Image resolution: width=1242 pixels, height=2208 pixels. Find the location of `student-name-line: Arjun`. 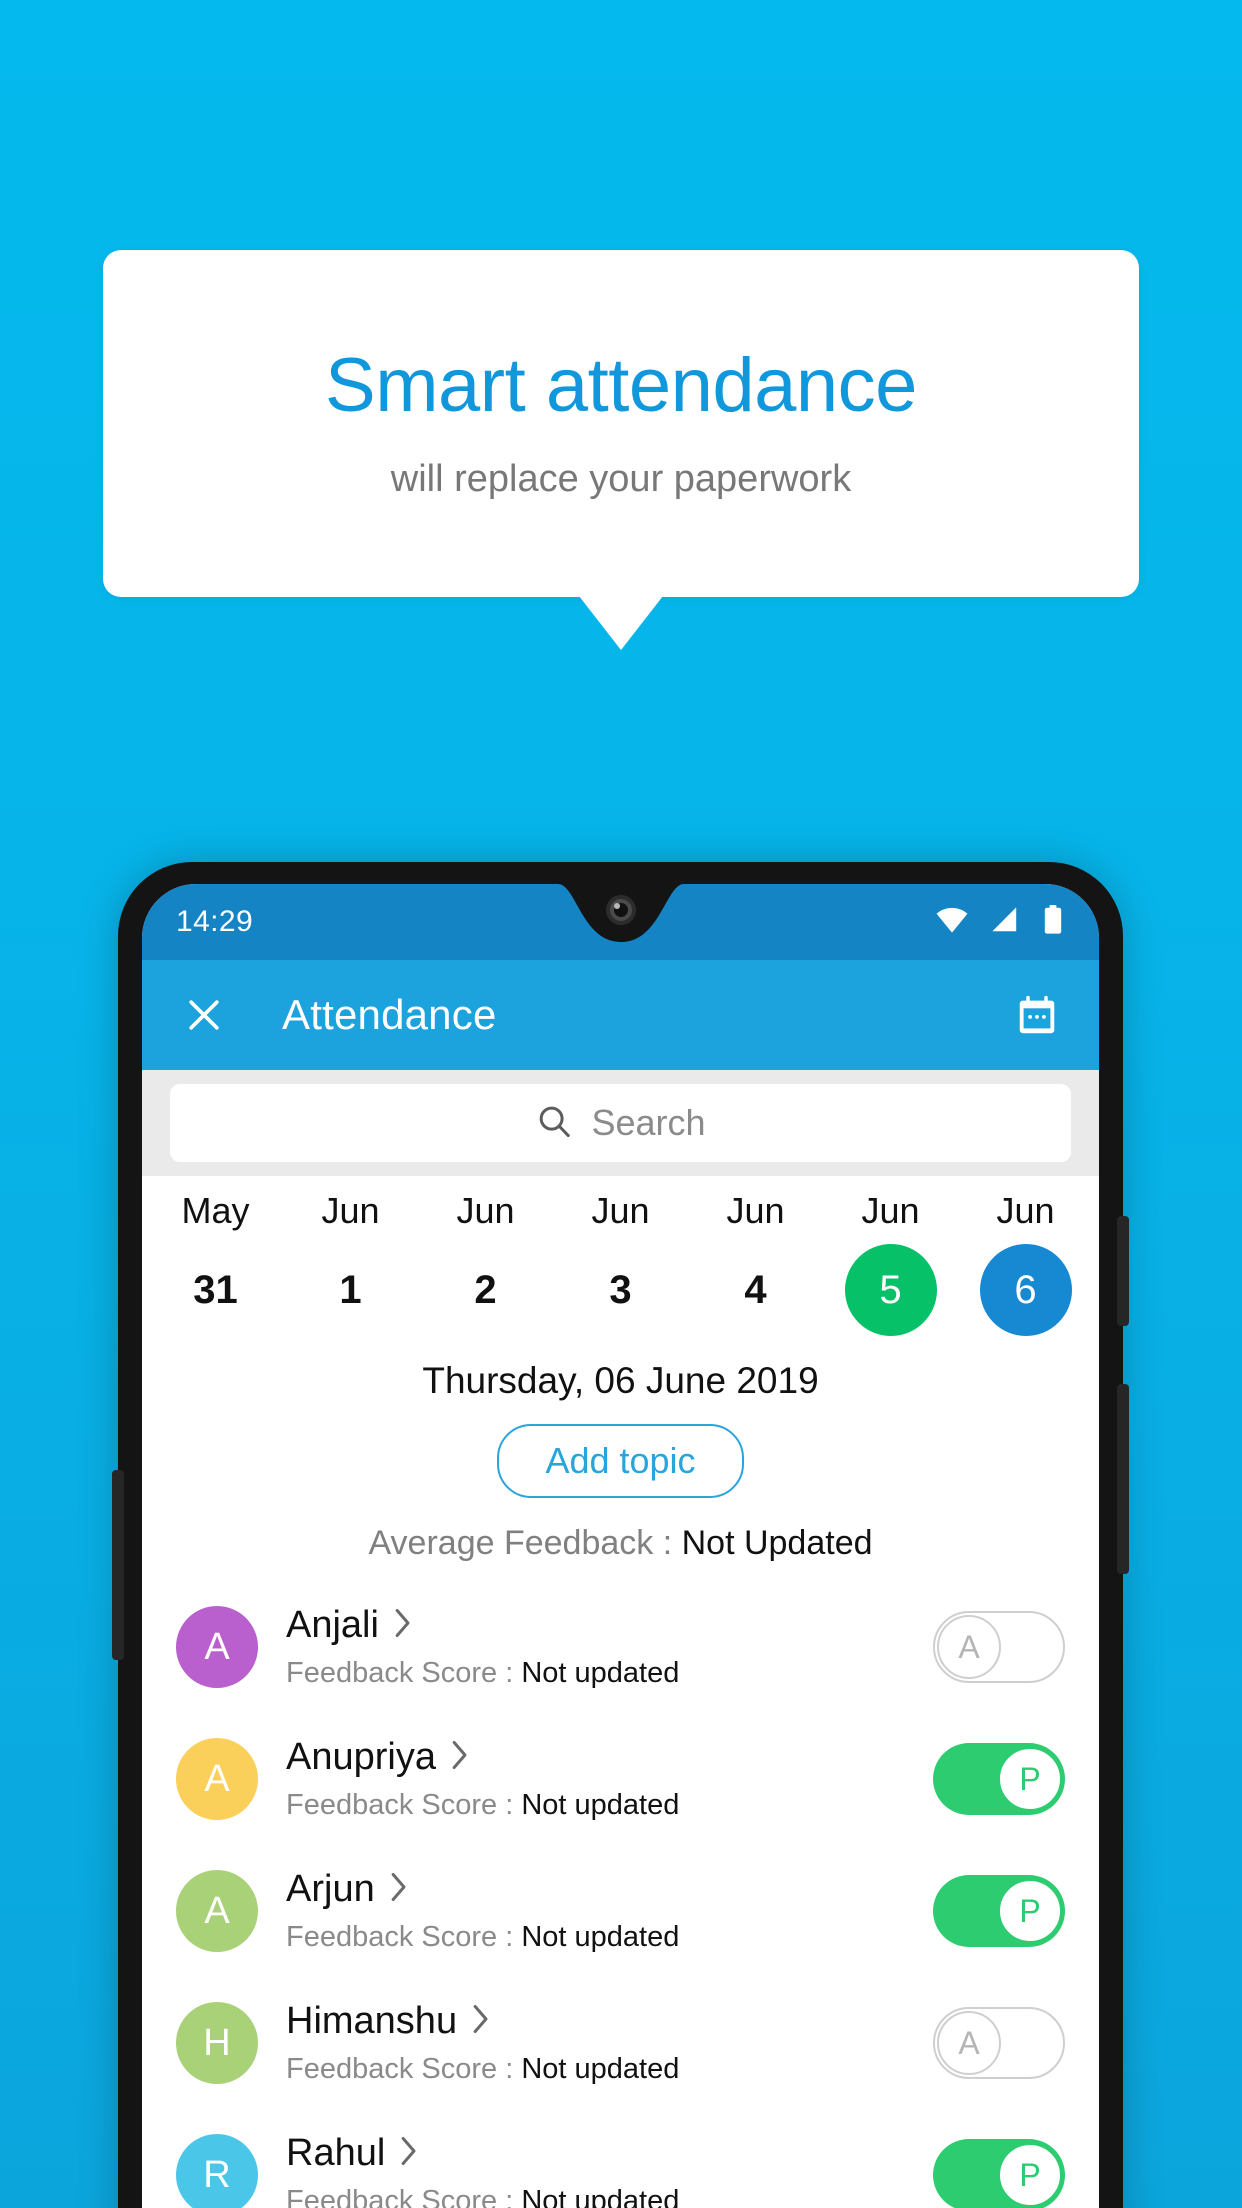

student-name-line: Arjun is located at coordinates (609, 1889).